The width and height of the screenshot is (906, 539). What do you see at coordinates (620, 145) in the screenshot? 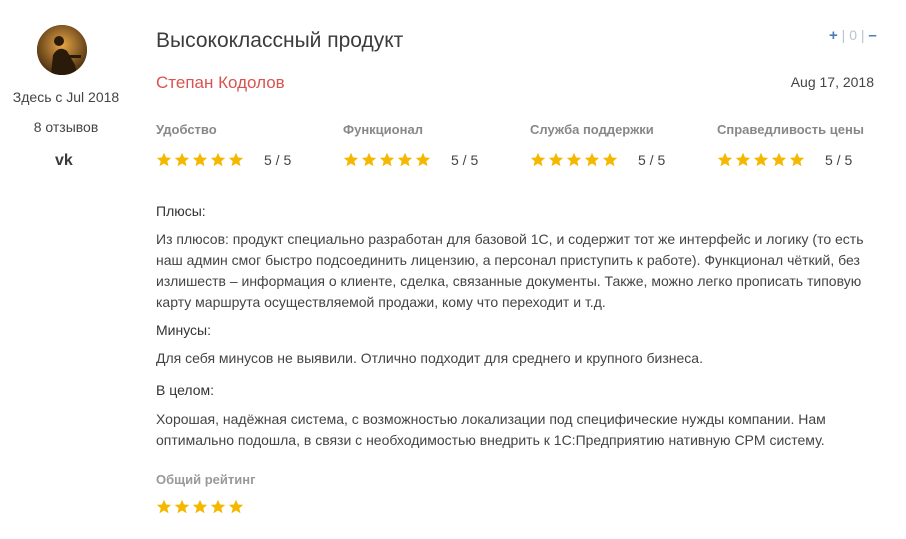
I see `category-support: Служба поддержки 5 / 5` at bounding box center [620, 145].